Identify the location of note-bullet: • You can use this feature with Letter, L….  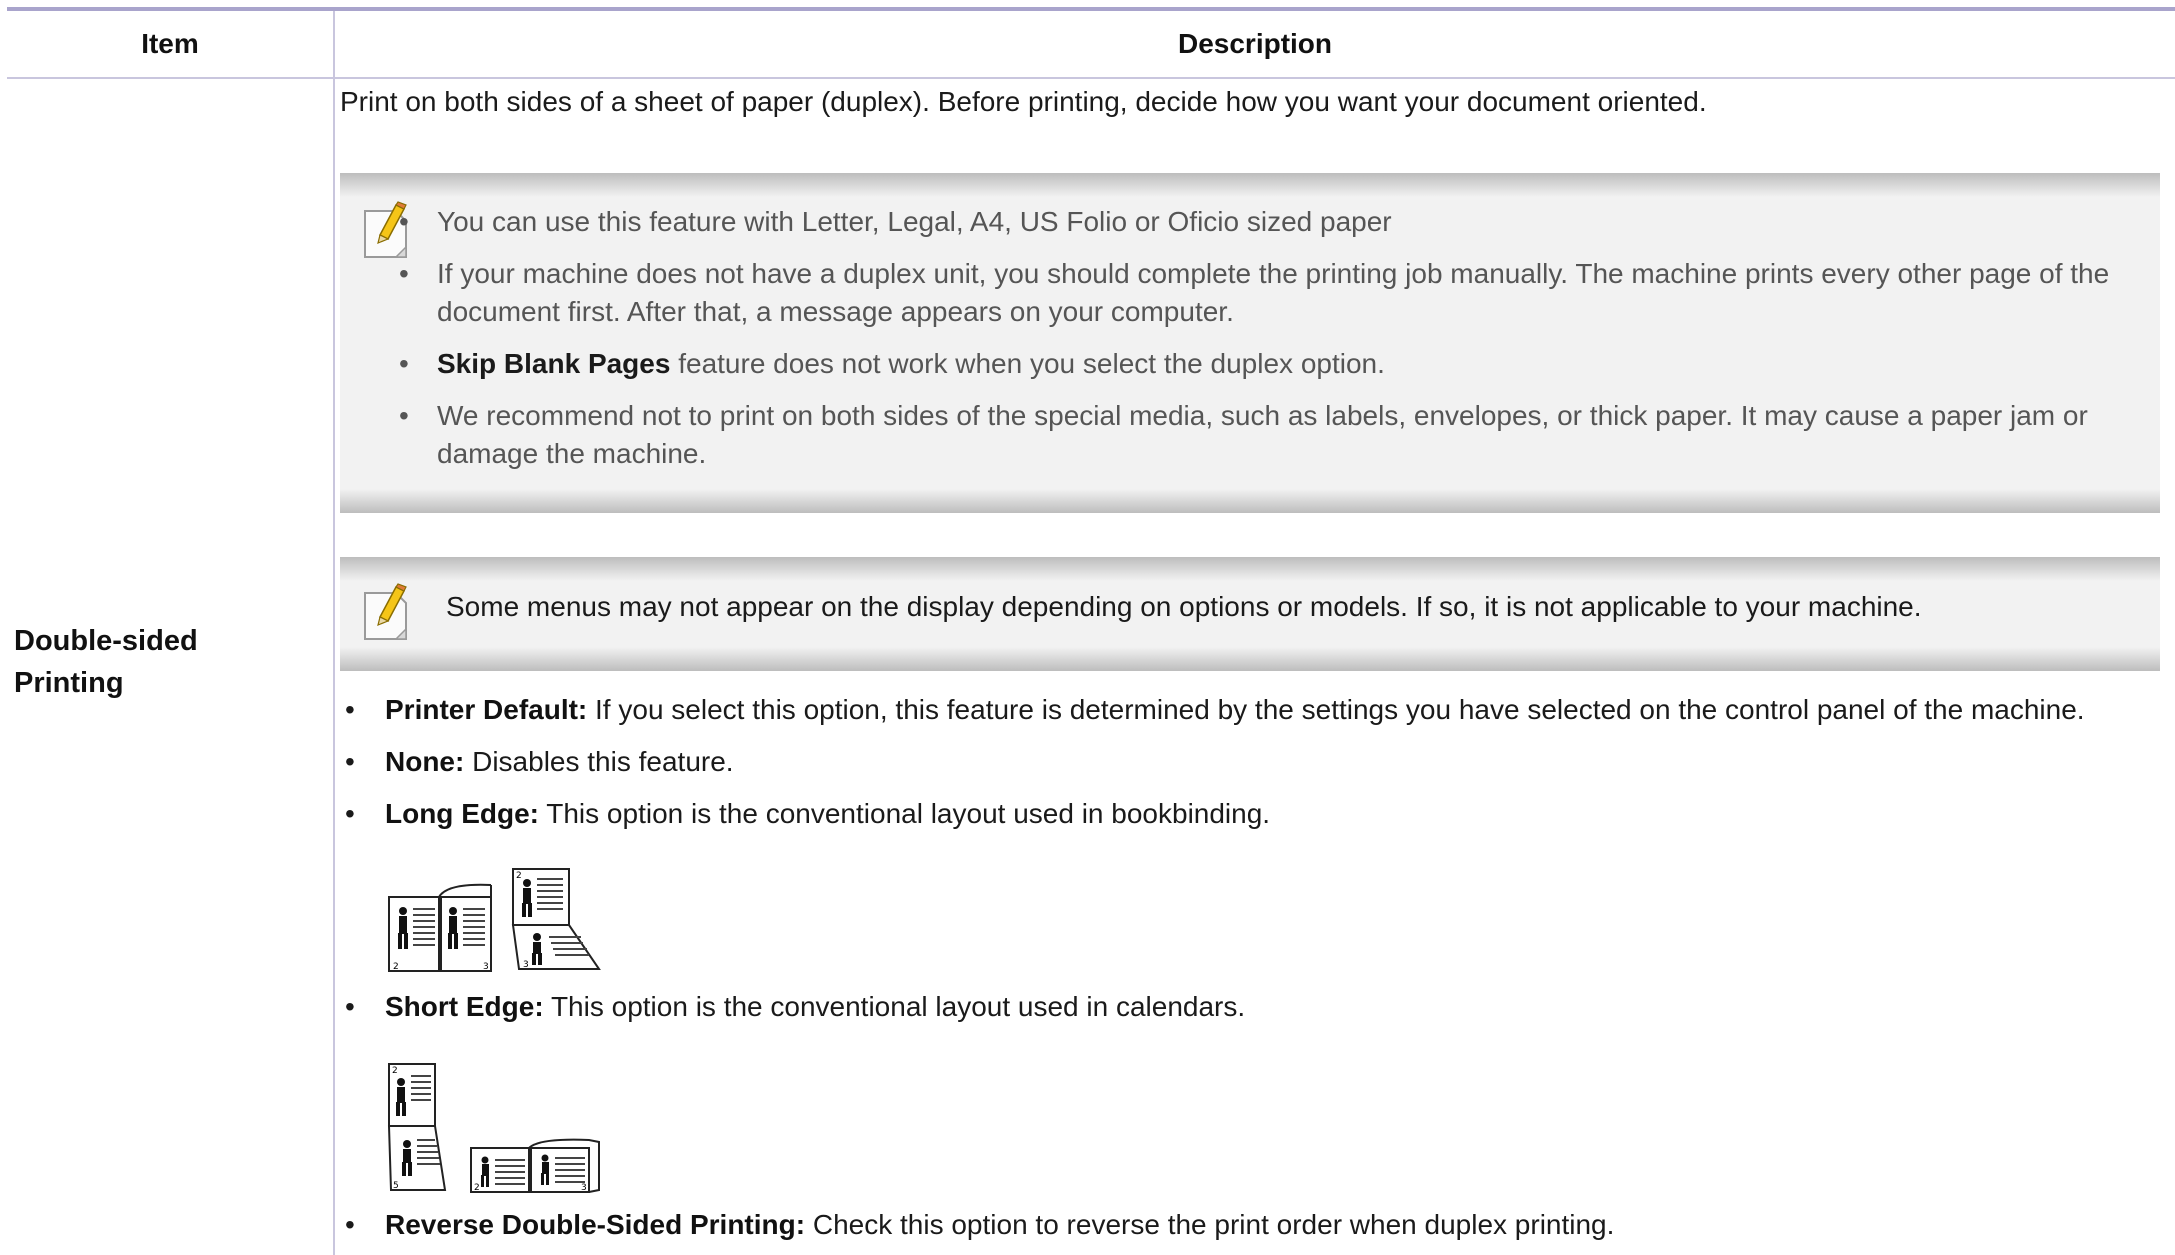
(895, 221).